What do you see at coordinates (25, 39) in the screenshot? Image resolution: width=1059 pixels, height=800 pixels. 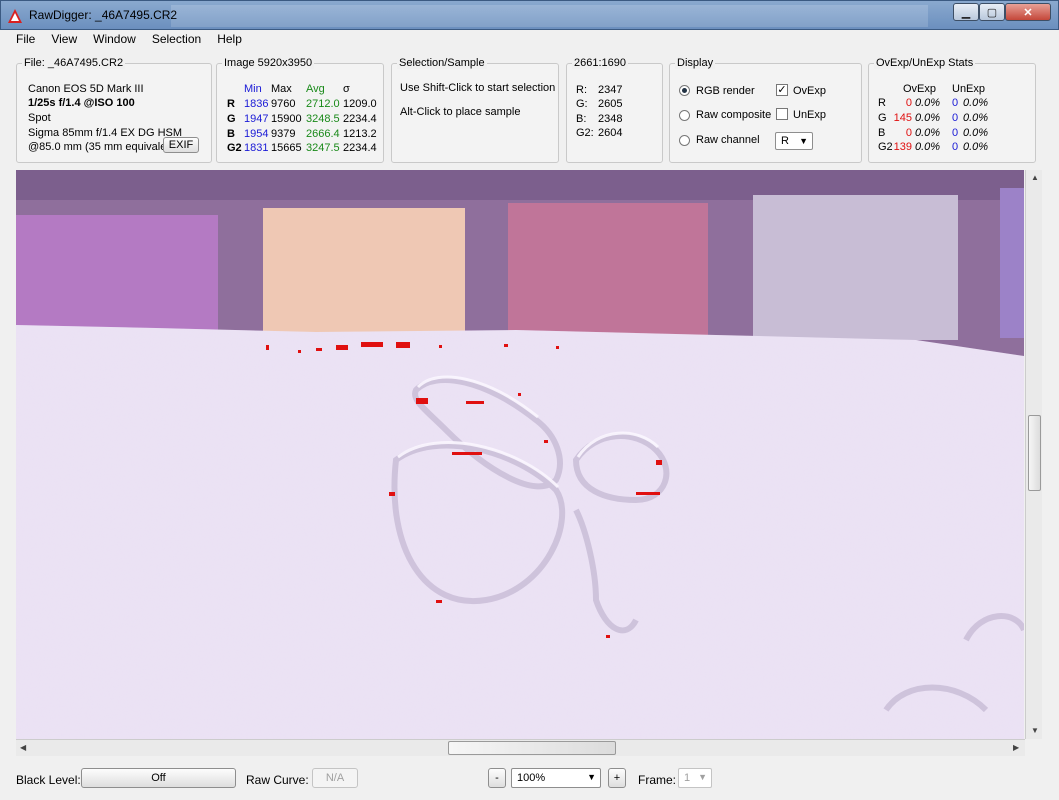 I see `menu-file: File` at bounding box center [25, 39].